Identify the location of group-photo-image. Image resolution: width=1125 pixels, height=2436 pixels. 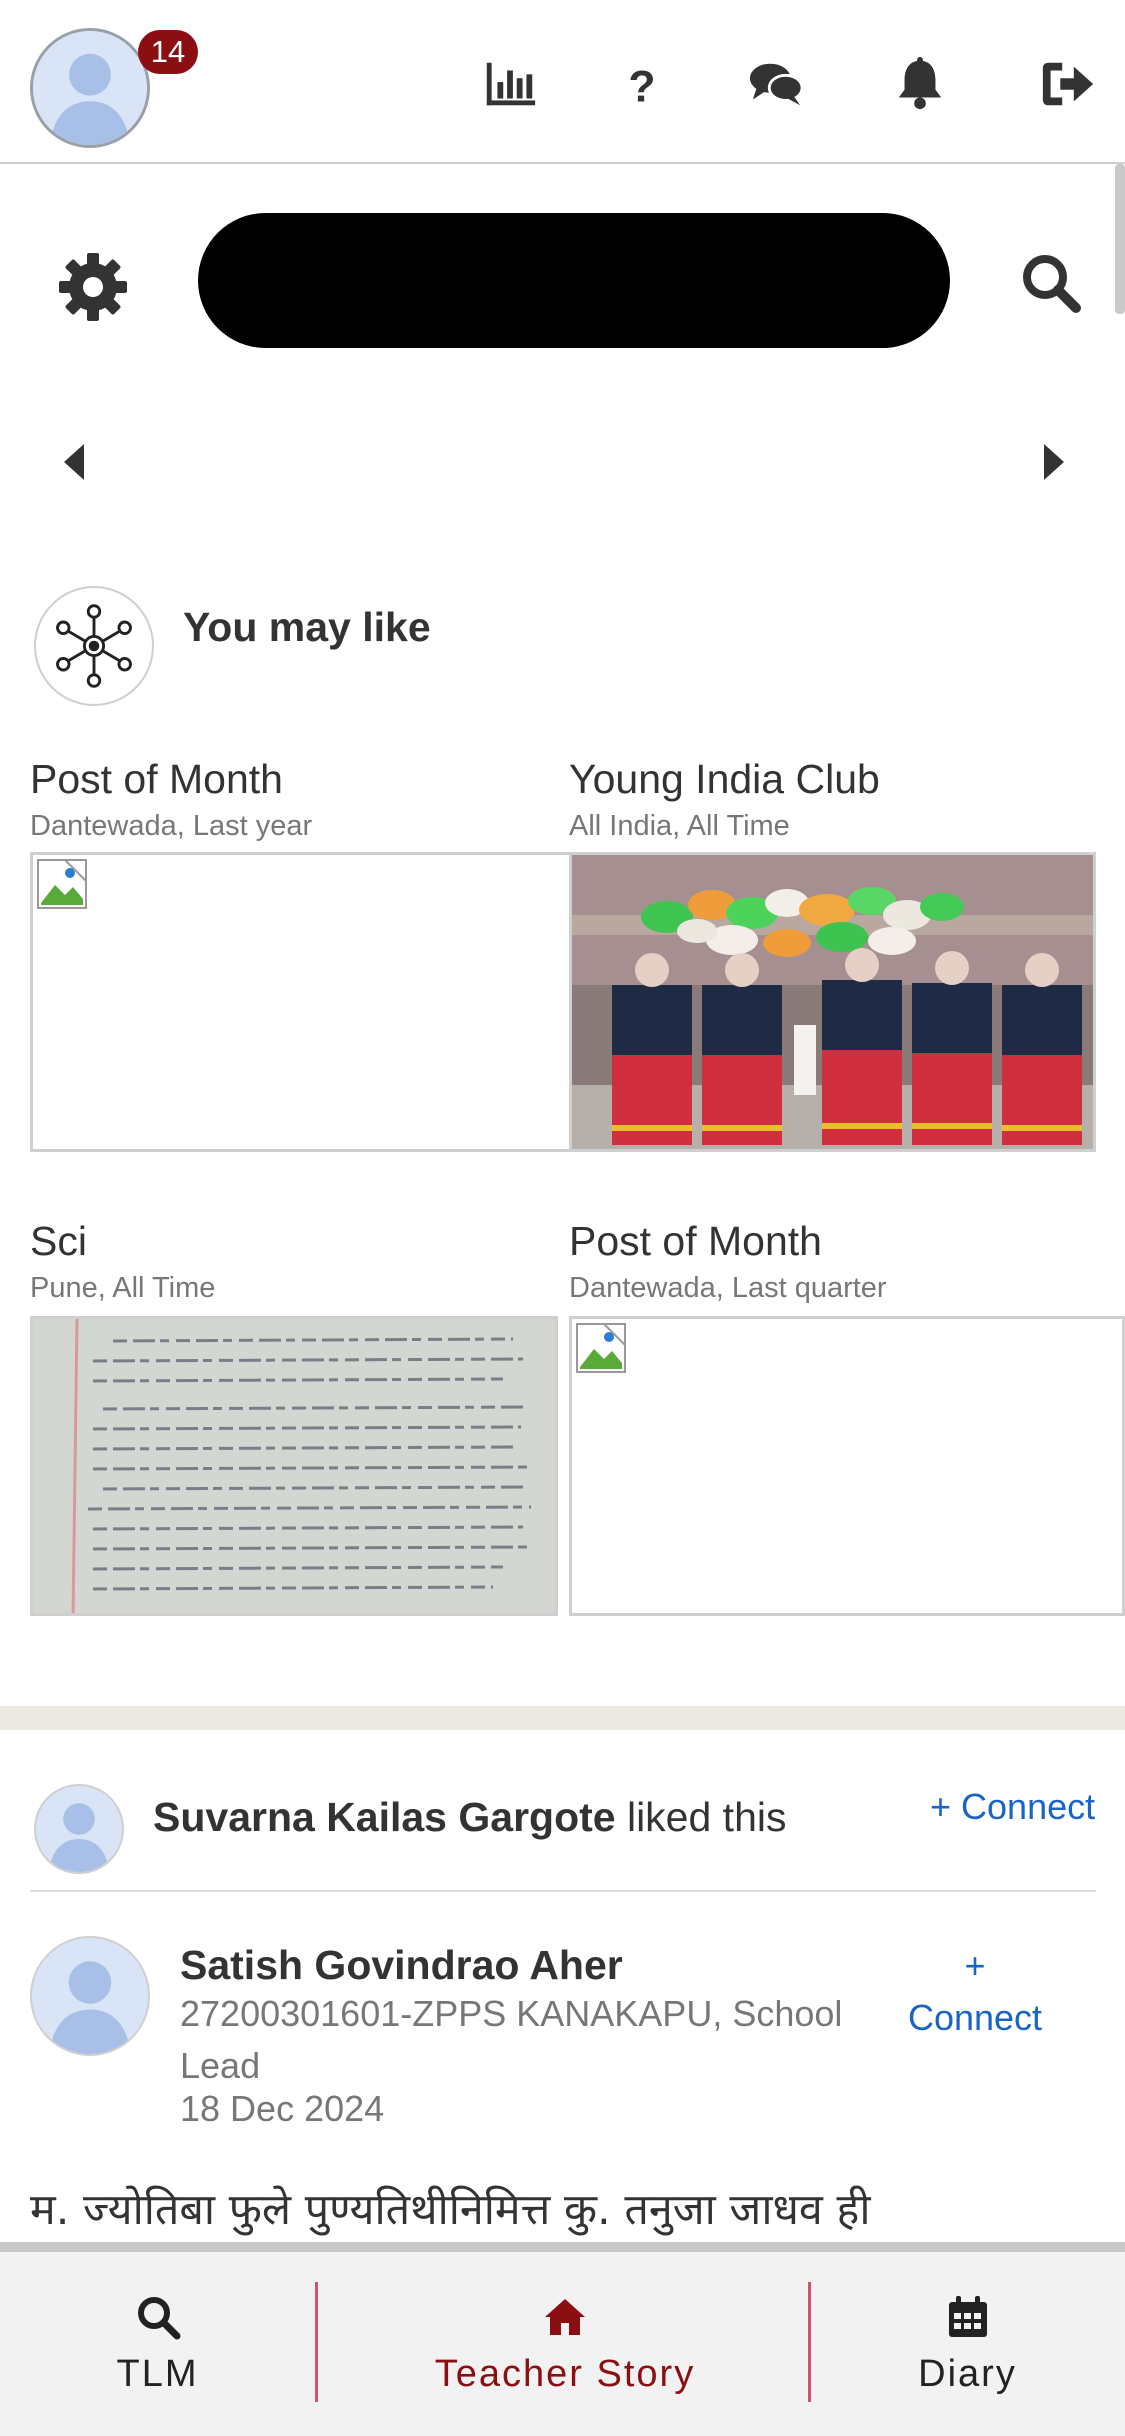
(832, 1002).